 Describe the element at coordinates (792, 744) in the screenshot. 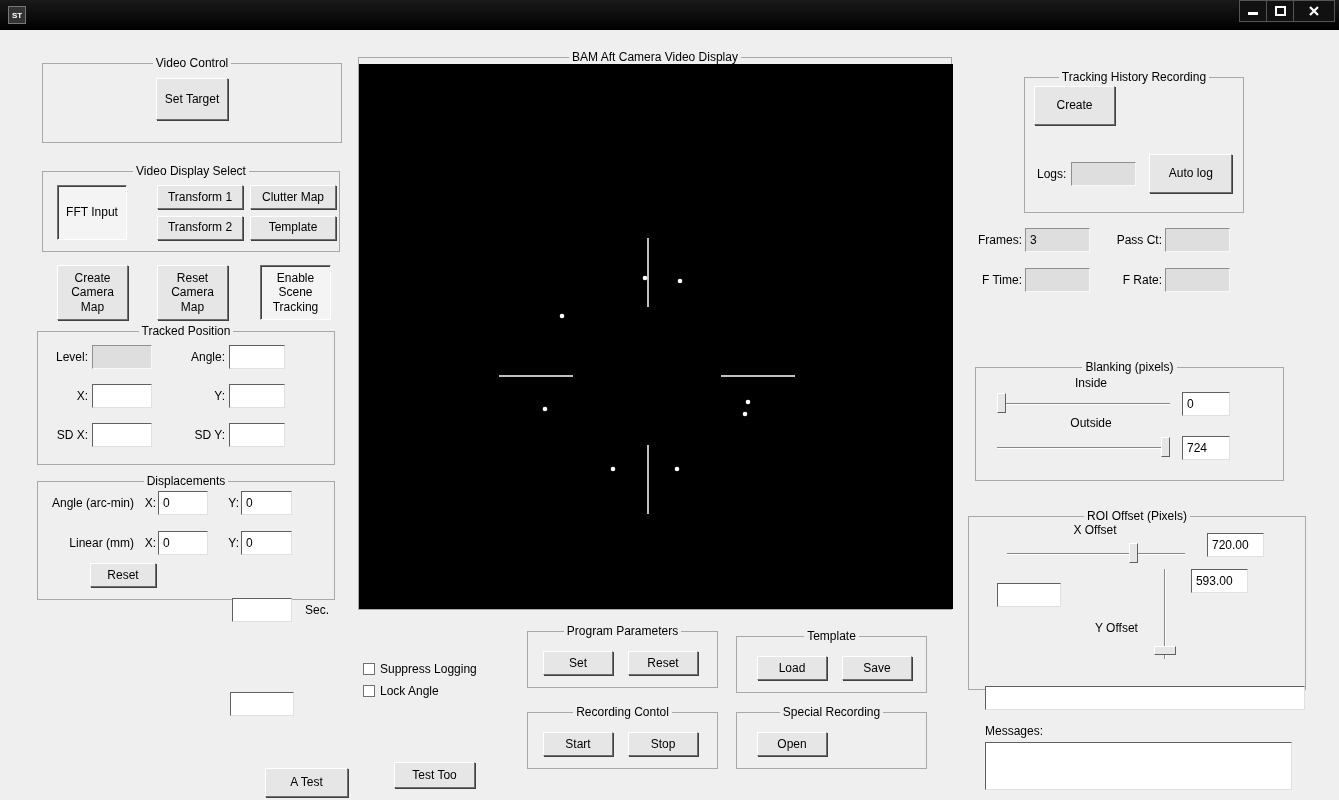

I see `button: Open` at that location.